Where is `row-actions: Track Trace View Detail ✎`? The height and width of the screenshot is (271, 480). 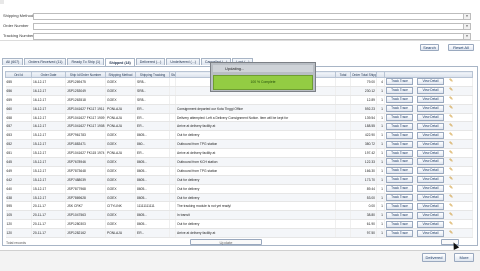 row-actions: Track Trace View Detail ✎ is located at coordinates (428, 206).